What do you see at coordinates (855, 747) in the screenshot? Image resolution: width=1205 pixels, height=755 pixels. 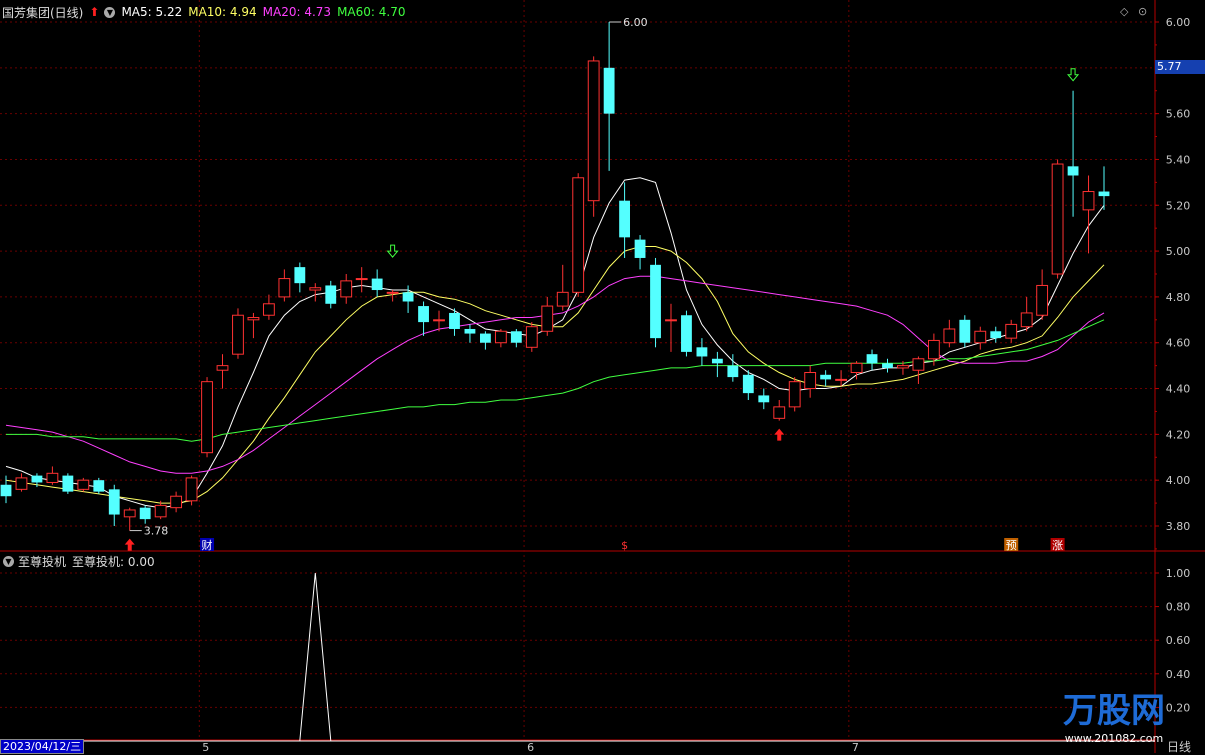 I see `month-label: 7` at bounding box center [855, 747].